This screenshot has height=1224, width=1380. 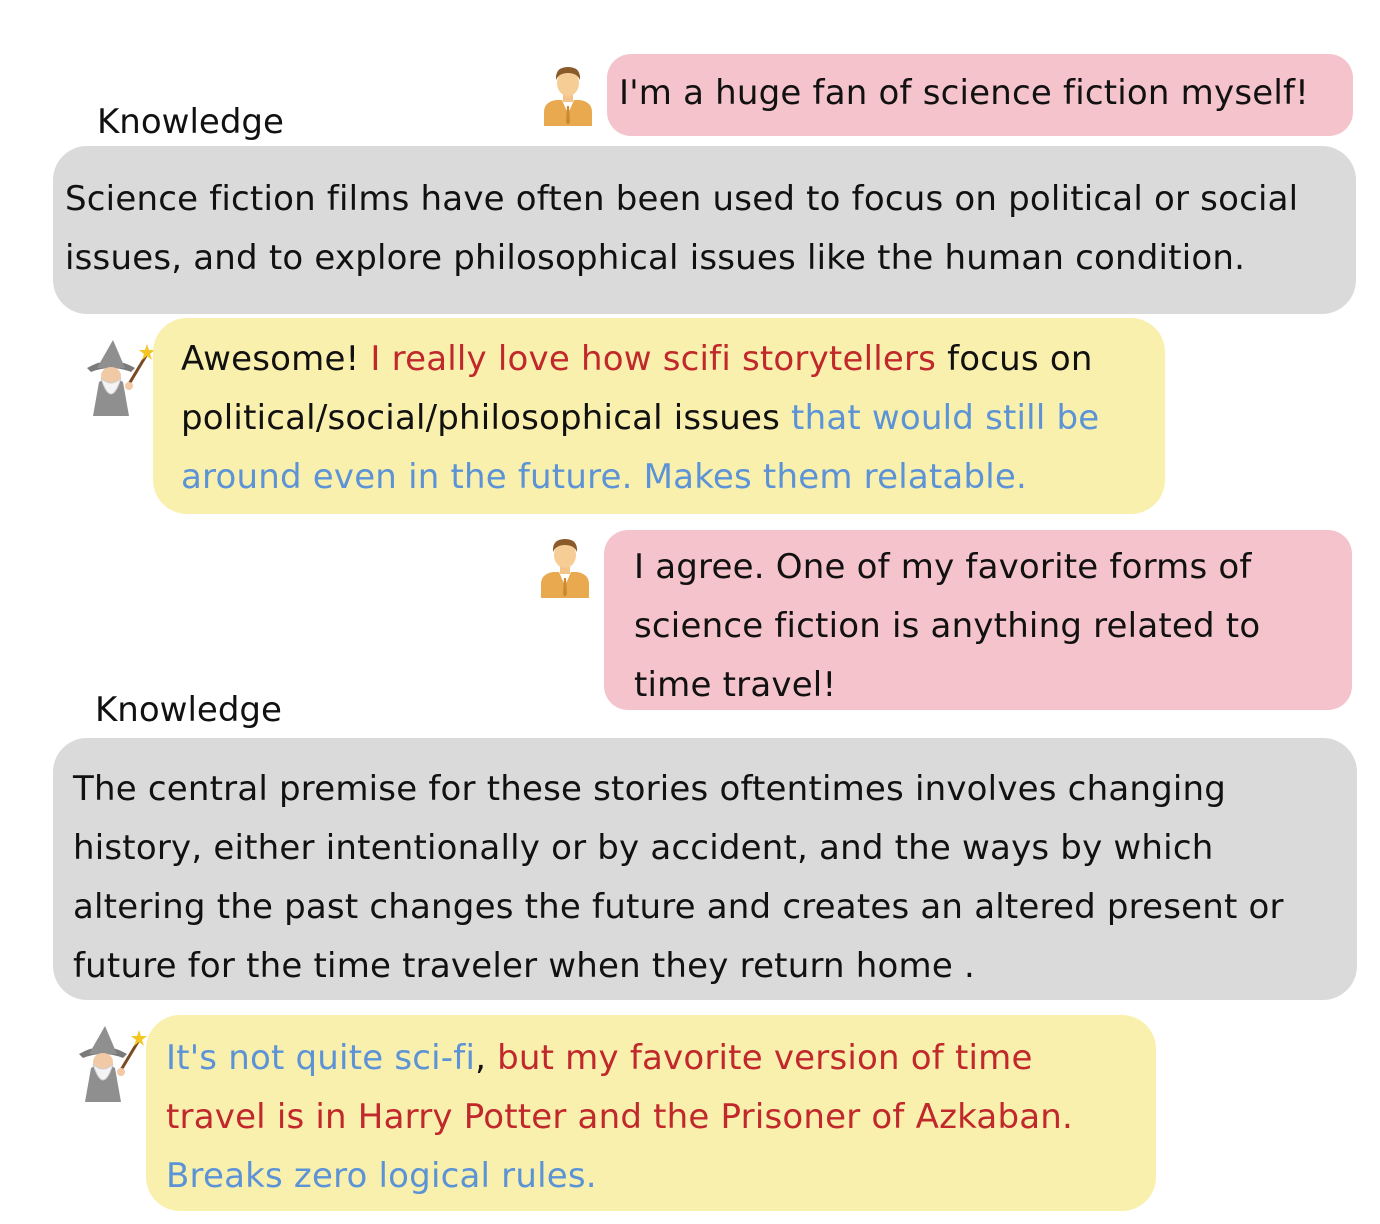 What do you see at coordinates (276, 359) in the screenshot?
I see `wizard-segment: Awesome!` at bounding box center [276, 359].